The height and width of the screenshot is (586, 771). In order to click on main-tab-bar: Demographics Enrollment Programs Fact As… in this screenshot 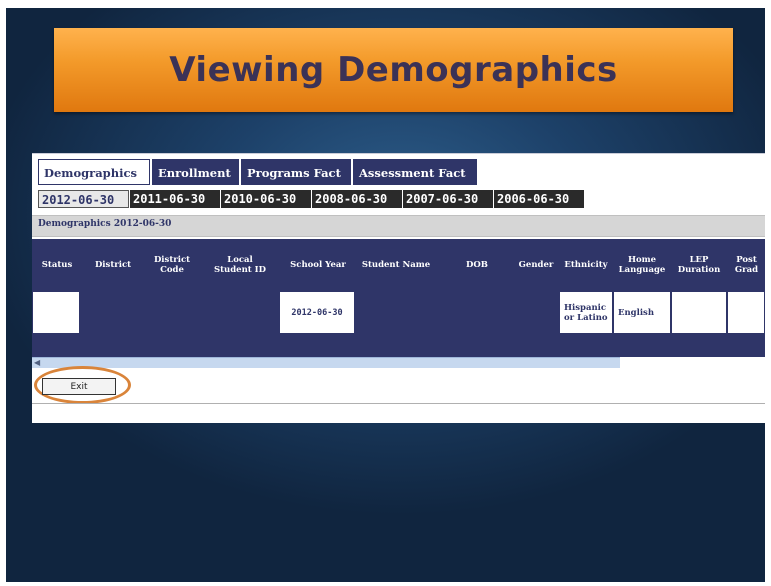, I will do `click(398, 170)`.